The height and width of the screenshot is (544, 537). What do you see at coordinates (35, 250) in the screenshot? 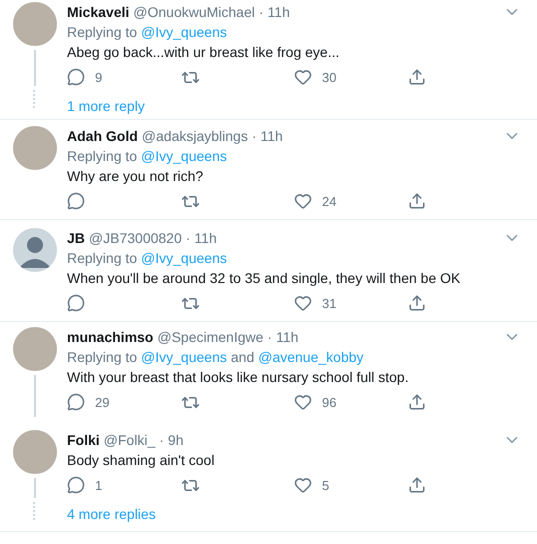
I see `default-avatar` at bounding box center [35, 250].